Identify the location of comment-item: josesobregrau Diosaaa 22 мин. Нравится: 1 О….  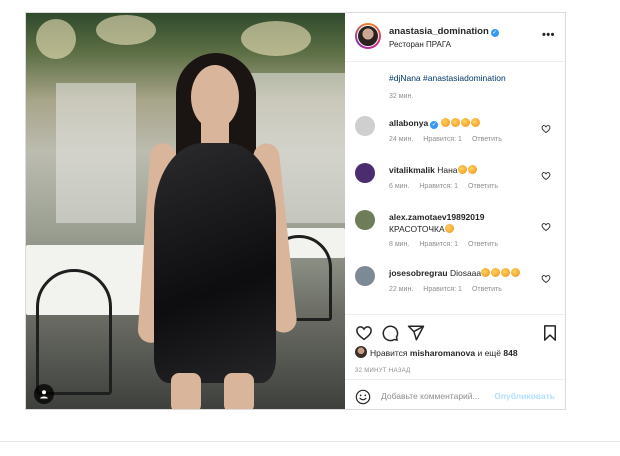
(455, 288).